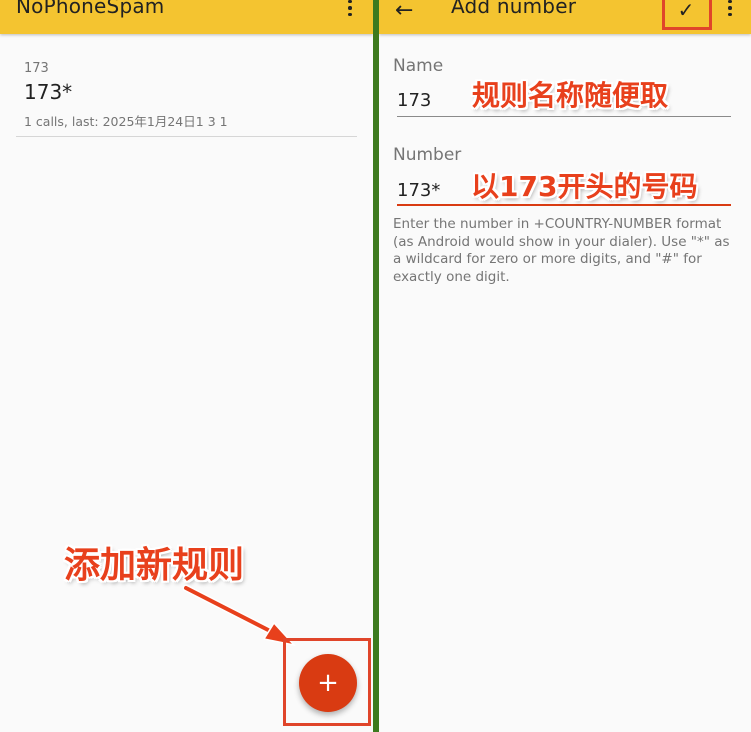  What do you see at coordinates (514, 9) in the screenshot?
I see `screen-title: Add number` at bounding box center [514, 9].